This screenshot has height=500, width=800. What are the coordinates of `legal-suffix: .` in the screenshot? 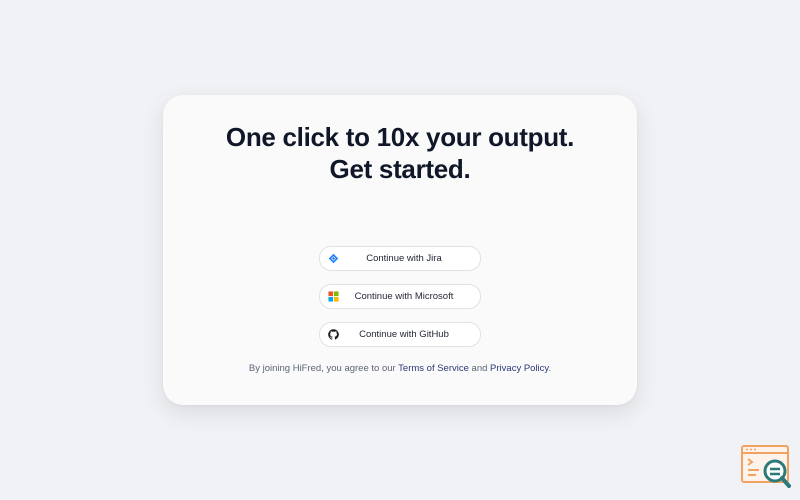 It's located at (550, 368).